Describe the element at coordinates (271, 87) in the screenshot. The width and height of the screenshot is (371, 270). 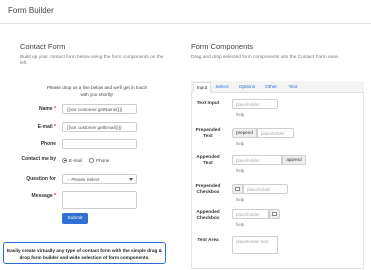
I see `tab-other: Other` at that location.